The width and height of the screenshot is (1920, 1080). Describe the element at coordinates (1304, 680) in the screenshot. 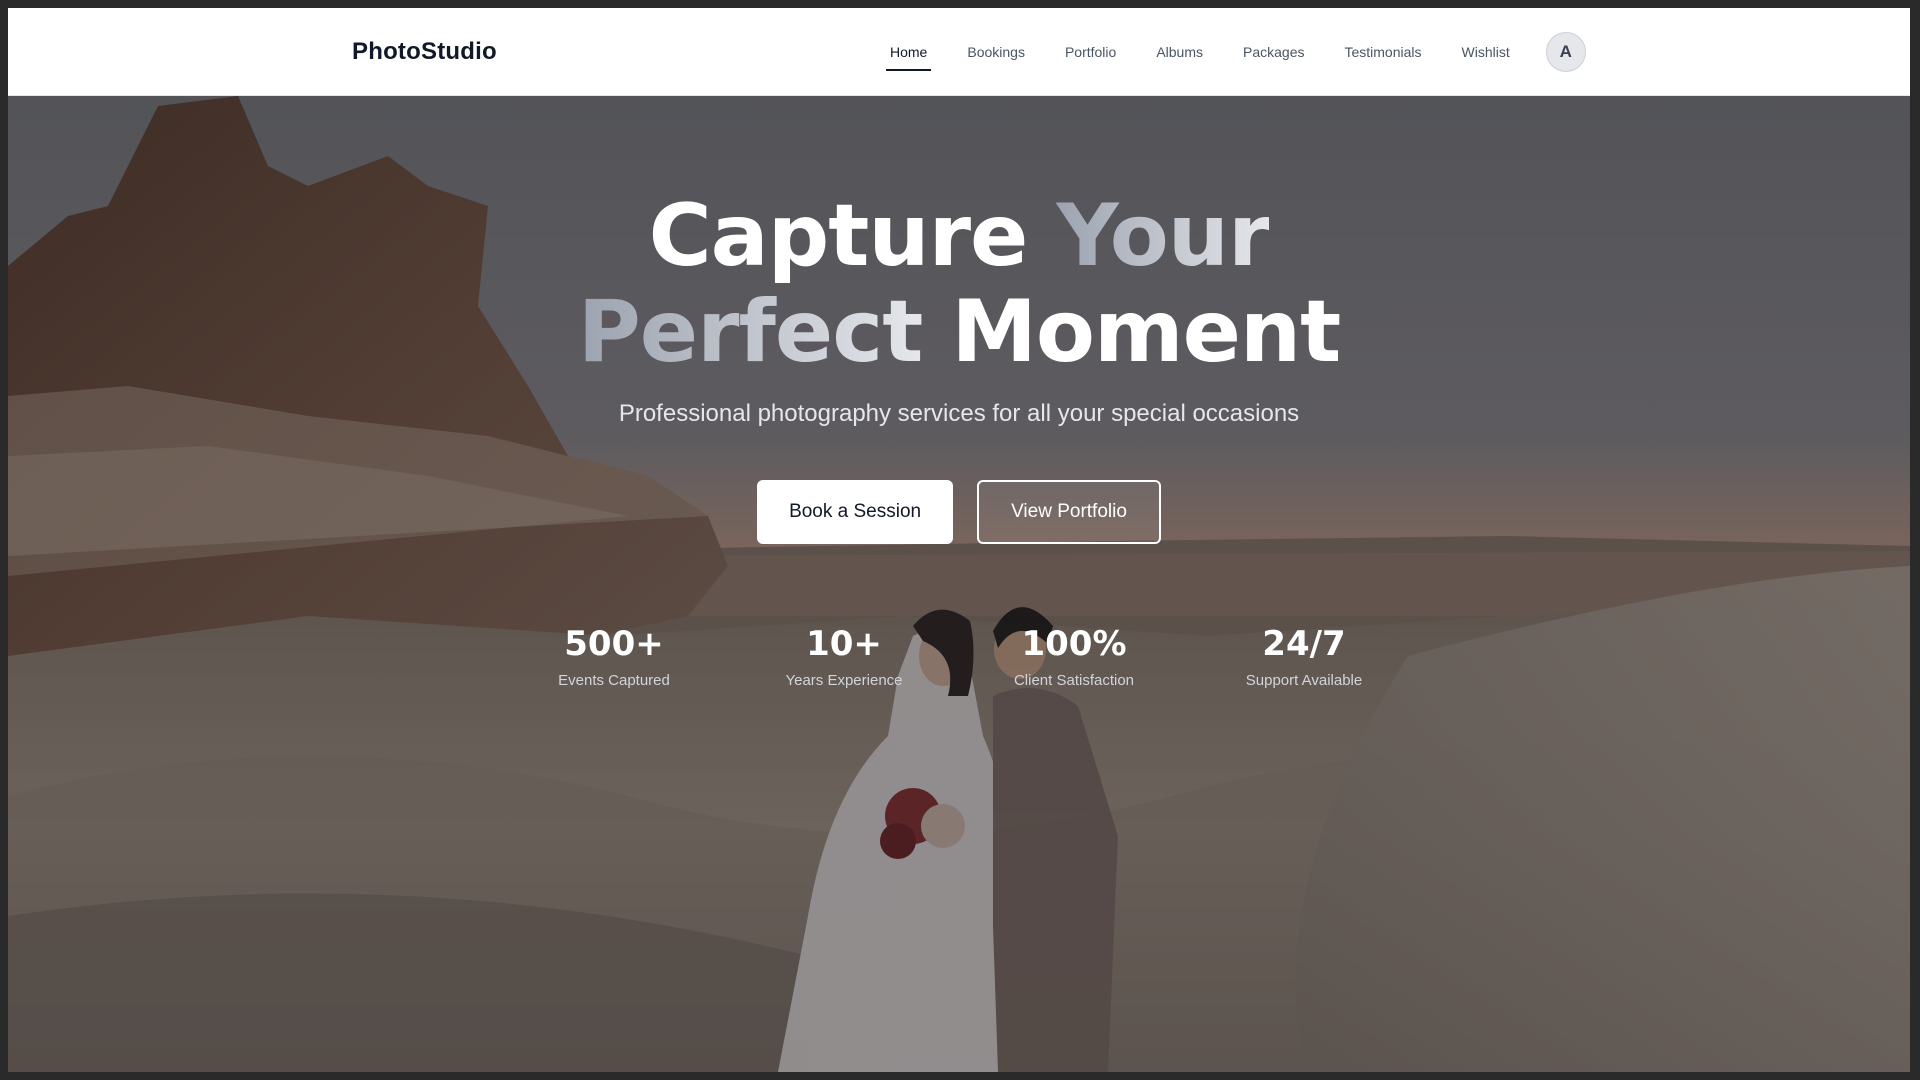

I see `stat-label: Support Available` at that location.